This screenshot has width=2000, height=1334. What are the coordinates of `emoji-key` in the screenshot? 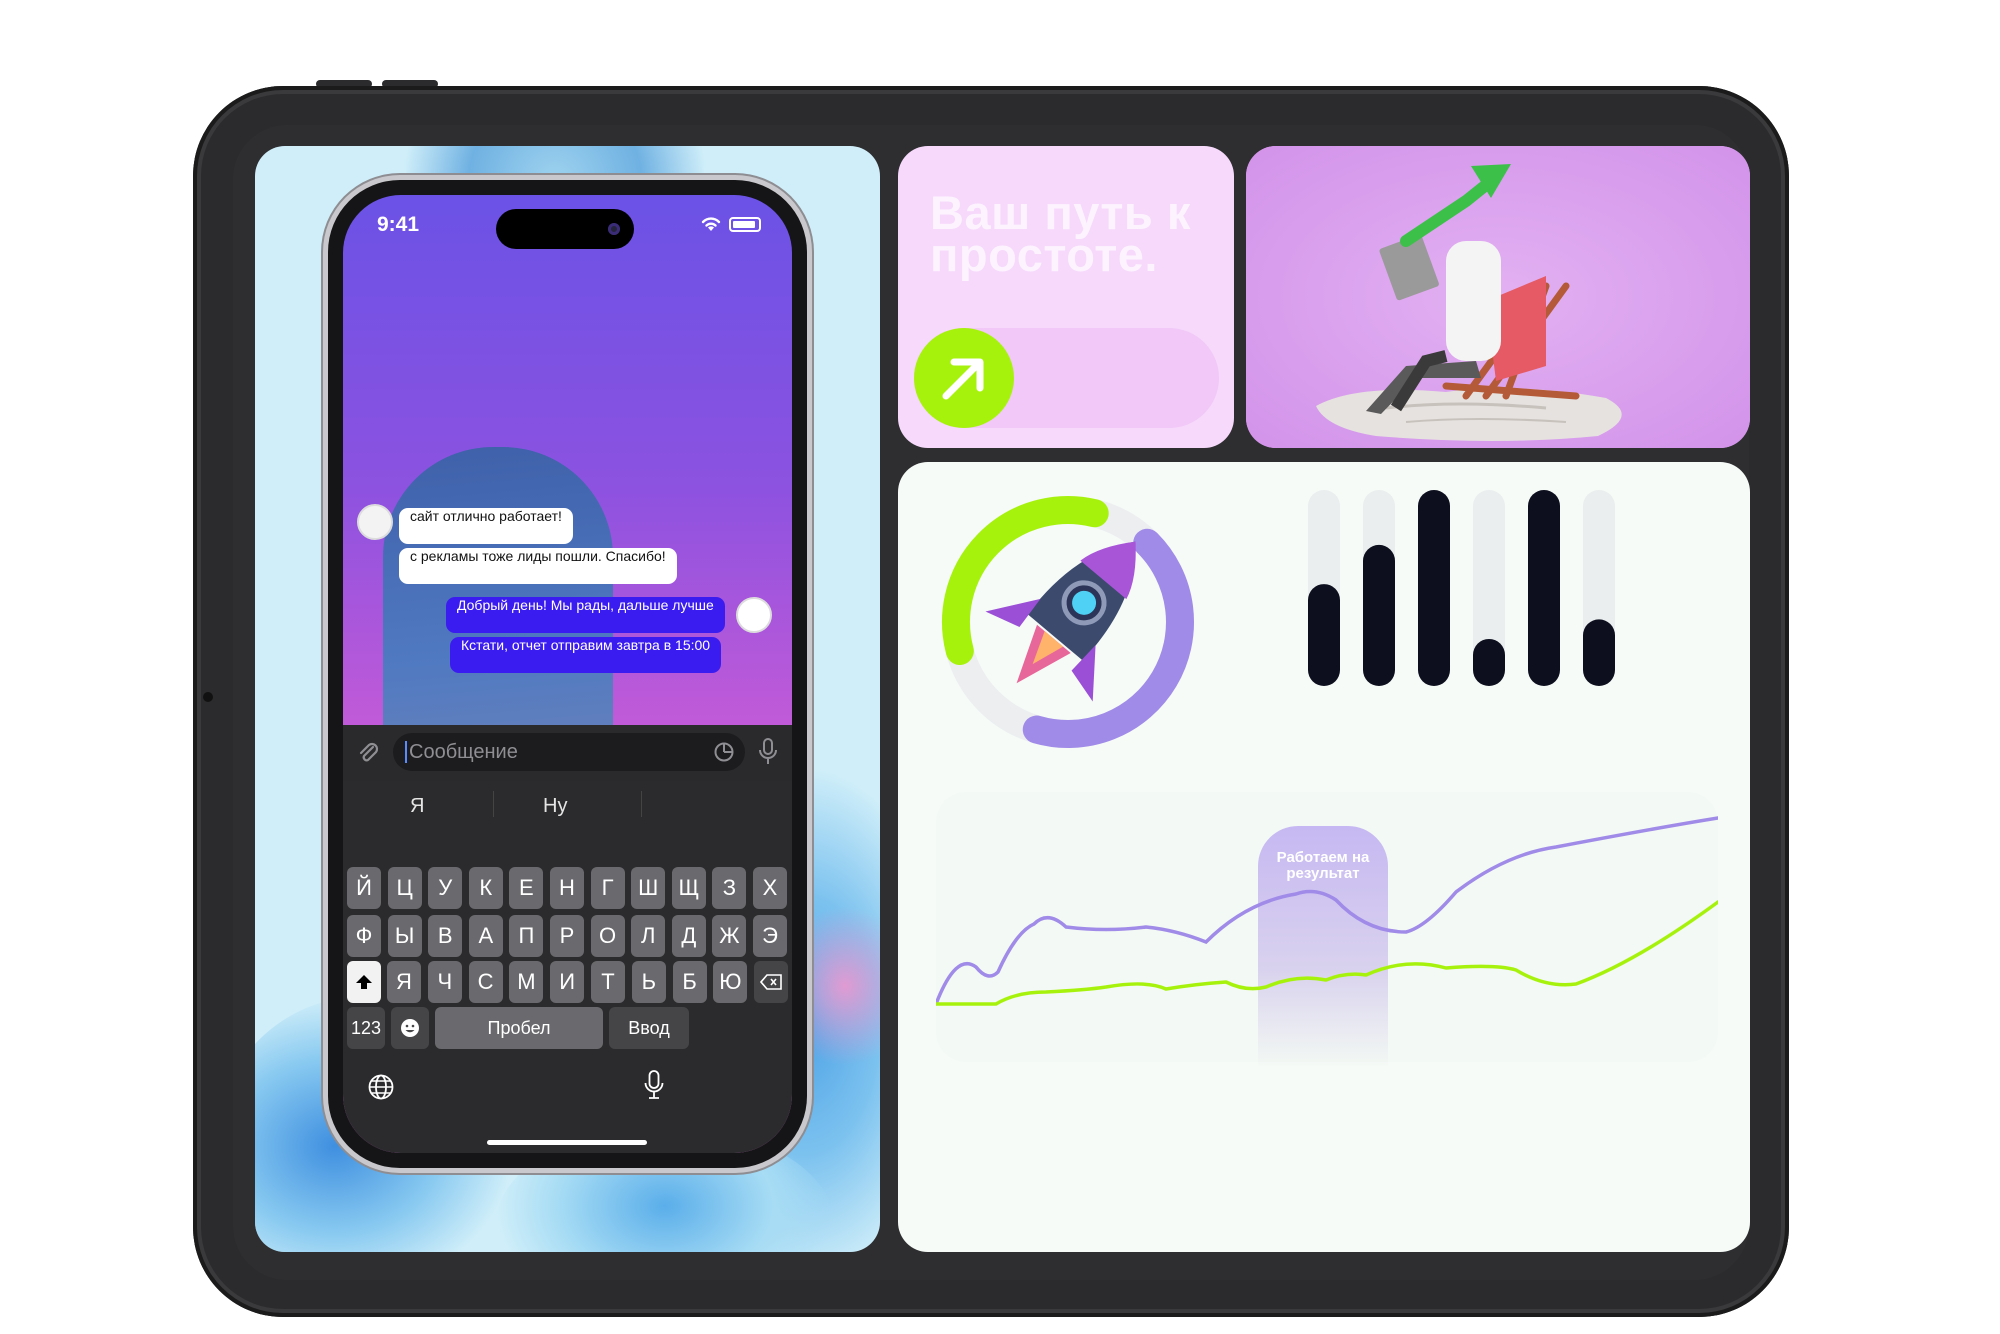 It's located at (410, 1028).